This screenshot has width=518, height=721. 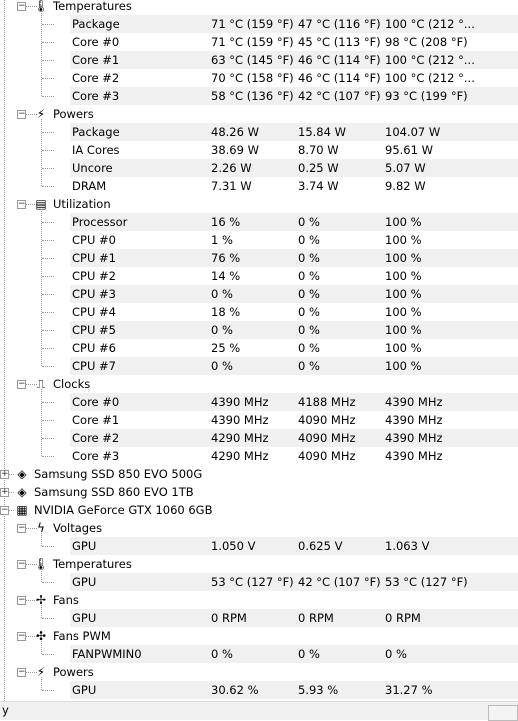 I want to click on status-text: y, so click(x=5, y=710).